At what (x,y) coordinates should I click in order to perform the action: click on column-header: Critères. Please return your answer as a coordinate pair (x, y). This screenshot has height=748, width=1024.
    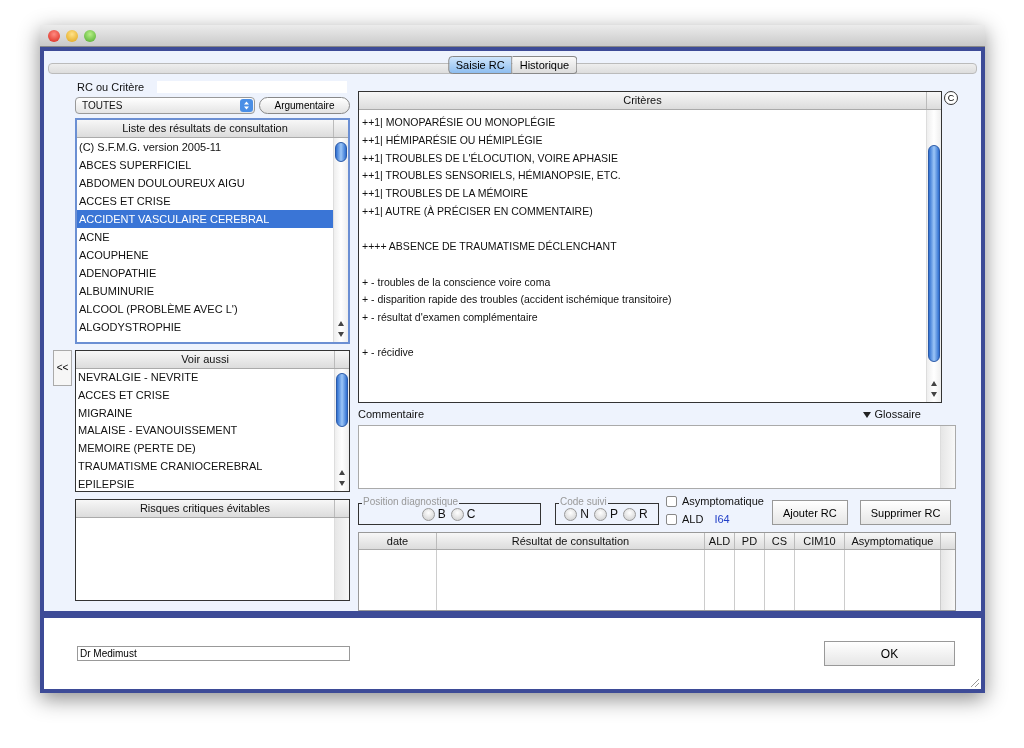
    Looking at the image, I should click on (642, 100).